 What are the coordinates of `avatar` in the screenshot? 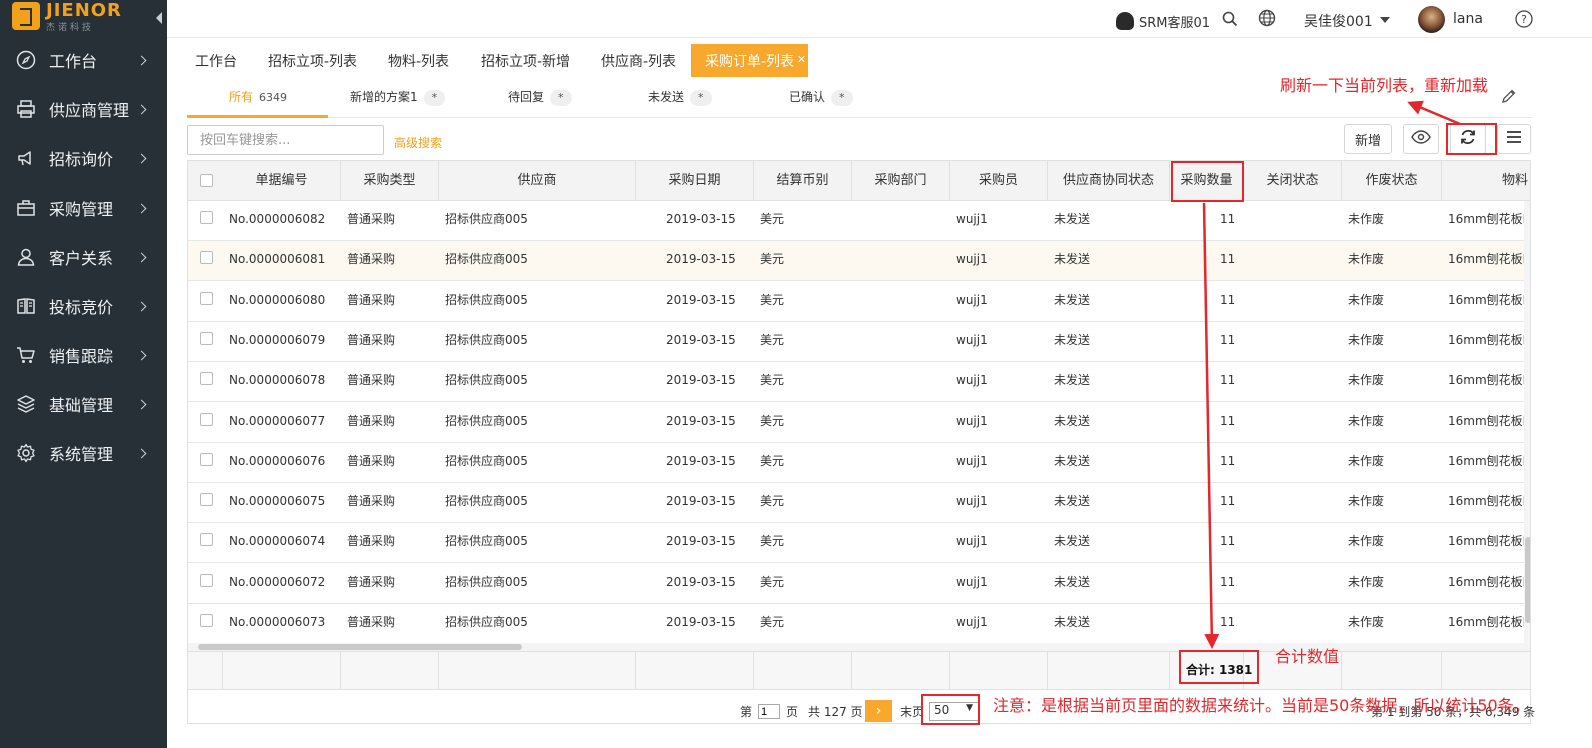 It's located at (1431, 19).